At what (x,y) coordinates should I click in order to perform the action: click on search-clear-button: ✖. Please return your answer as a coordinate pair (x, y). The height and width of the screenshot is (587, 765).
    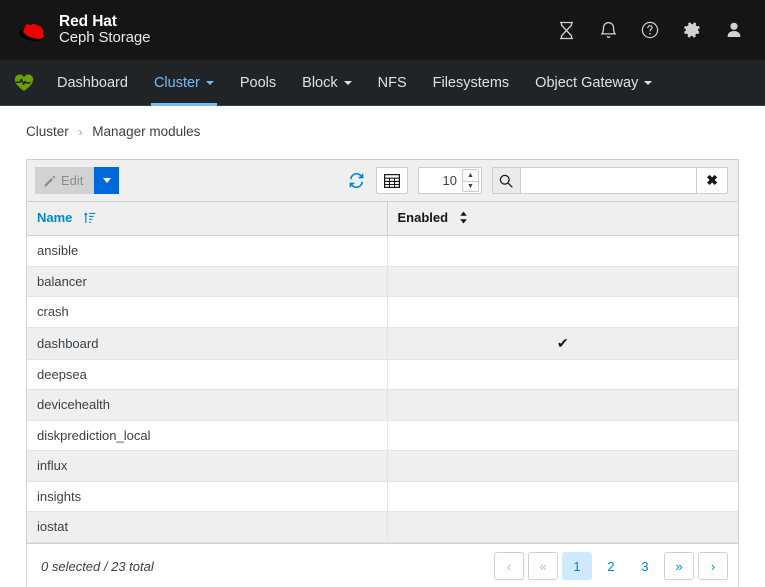
    Looking at the image, I should click on (712, 180).